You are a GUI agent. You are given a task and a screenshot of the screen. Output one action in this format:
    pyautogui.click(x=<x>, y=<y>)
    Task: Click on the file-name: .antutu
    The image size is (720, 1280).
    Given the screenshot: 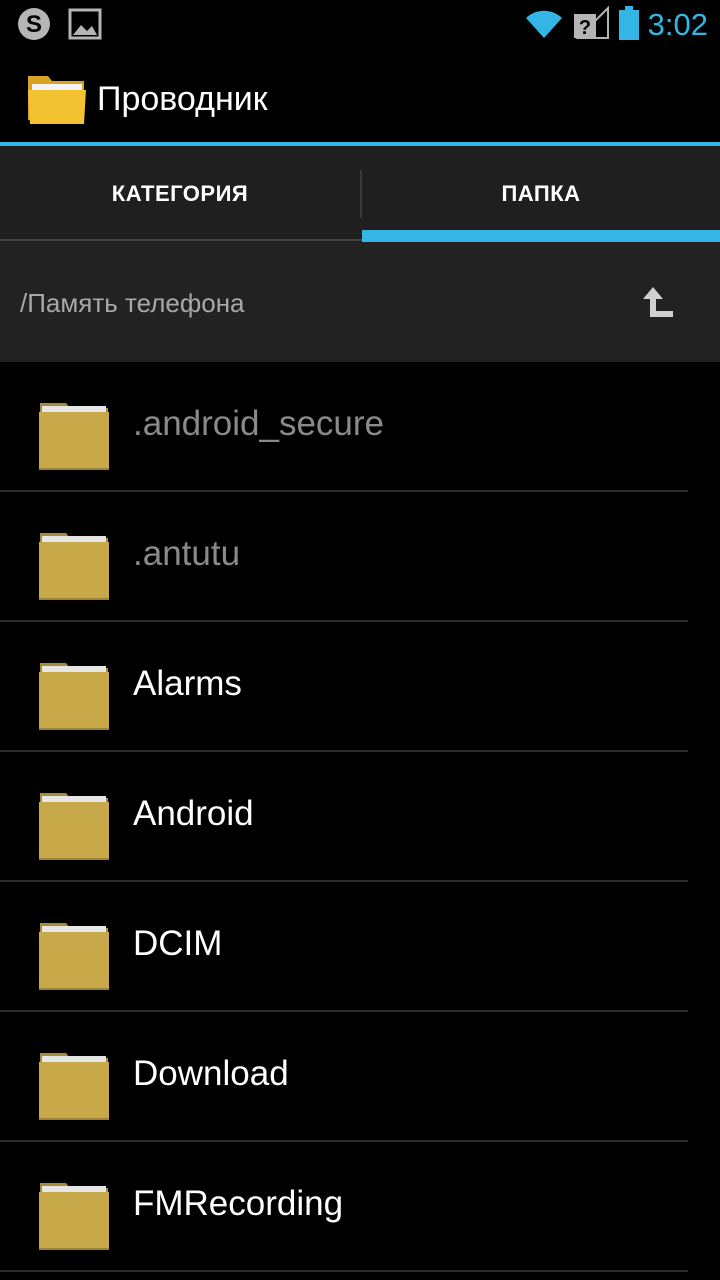 What is the action you would take?
    pyautogui.click(x=187, y=553)
    